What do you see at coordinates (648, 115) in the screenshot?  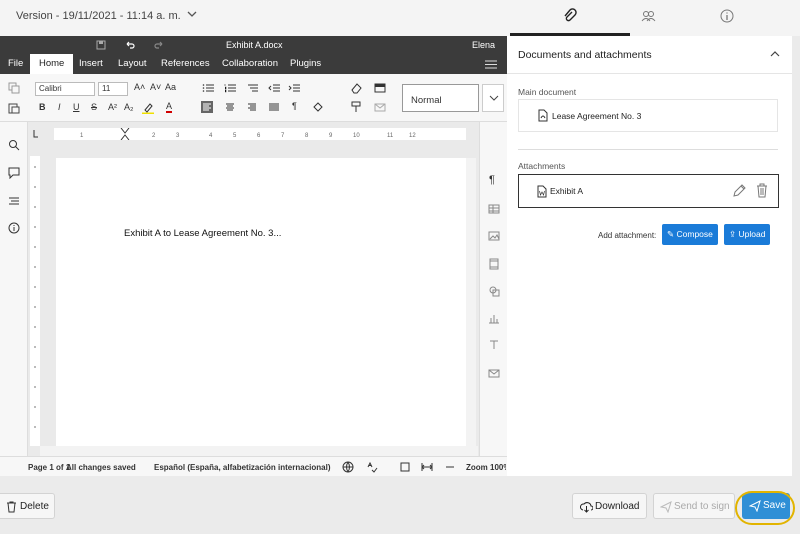 I see `main-document-item: Lease Agreement No. 3` at bounding box center [648, 115].